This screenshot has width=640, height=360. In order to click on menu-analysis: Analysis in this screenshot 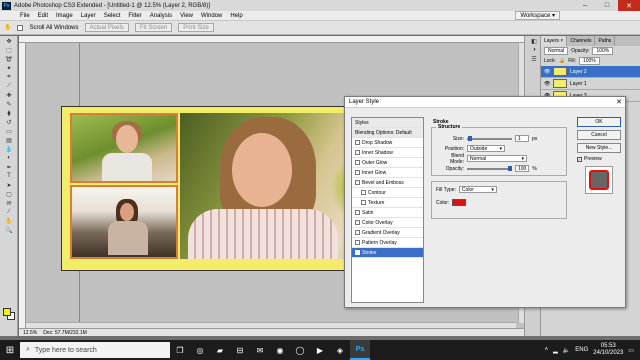, I will do `click(161, 16)`.